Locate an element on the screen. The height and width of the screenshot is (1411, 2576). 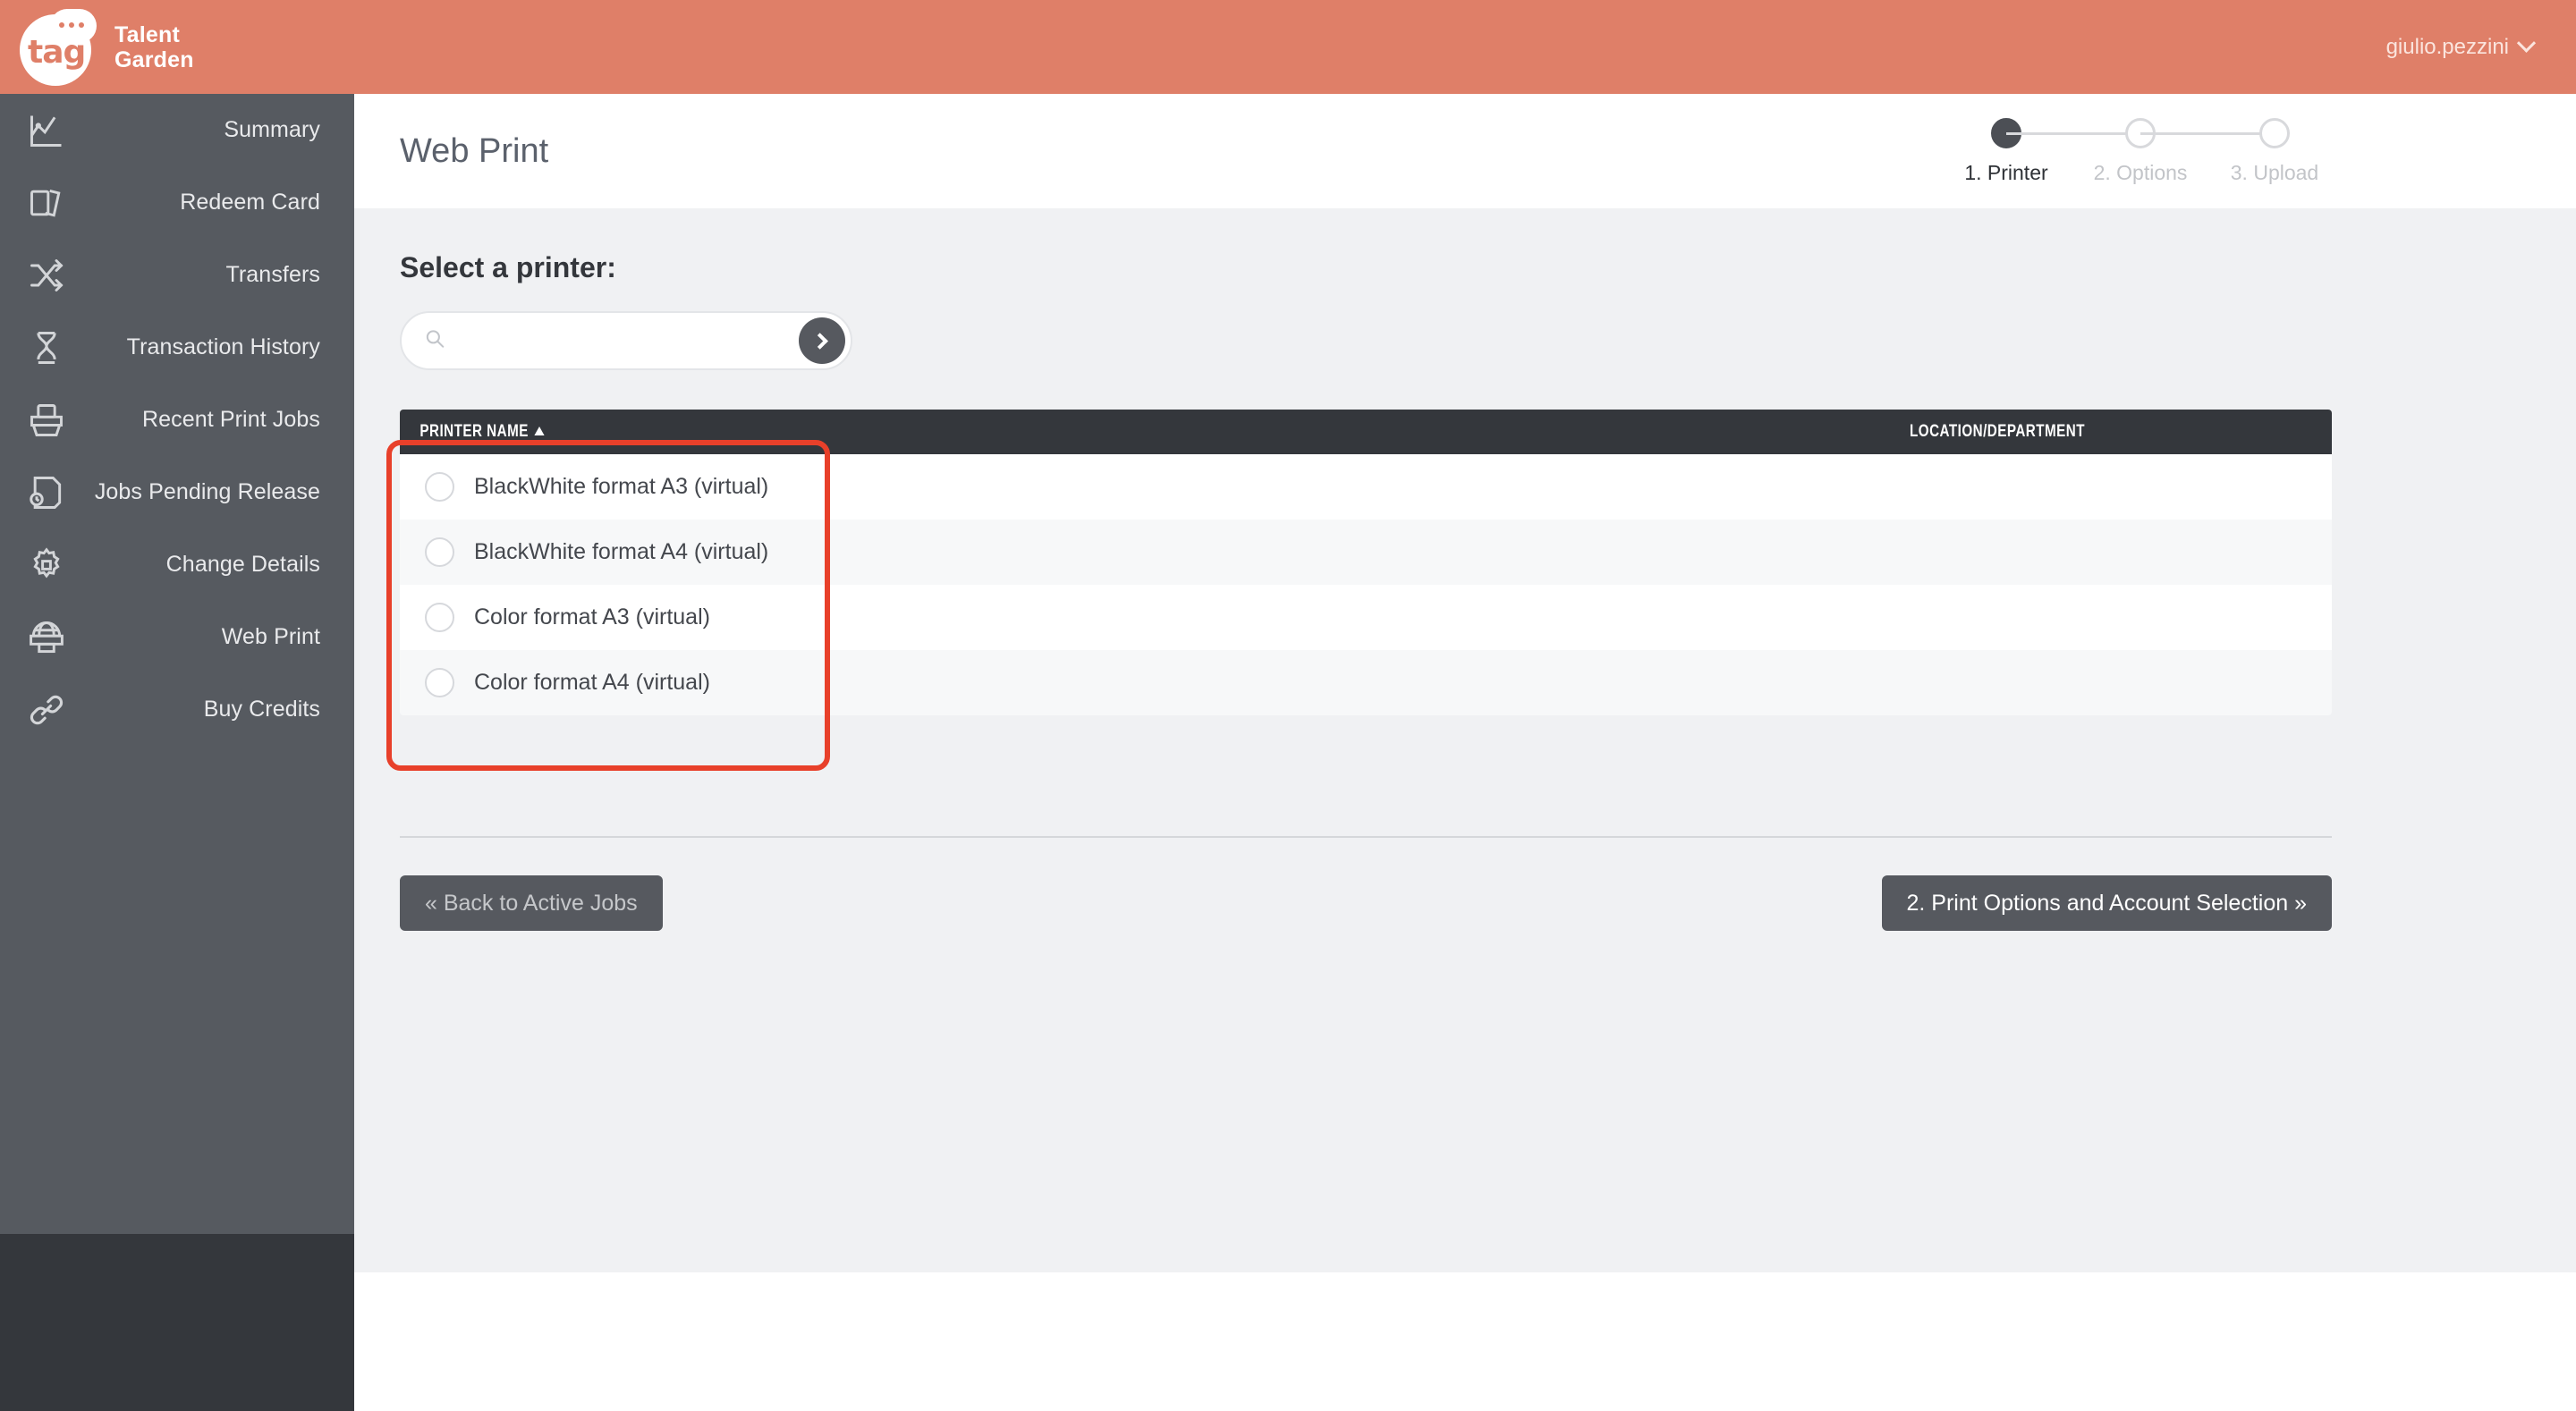
printer-name-label: Color format A3 (virtual) is located at coordinates (592, 616).